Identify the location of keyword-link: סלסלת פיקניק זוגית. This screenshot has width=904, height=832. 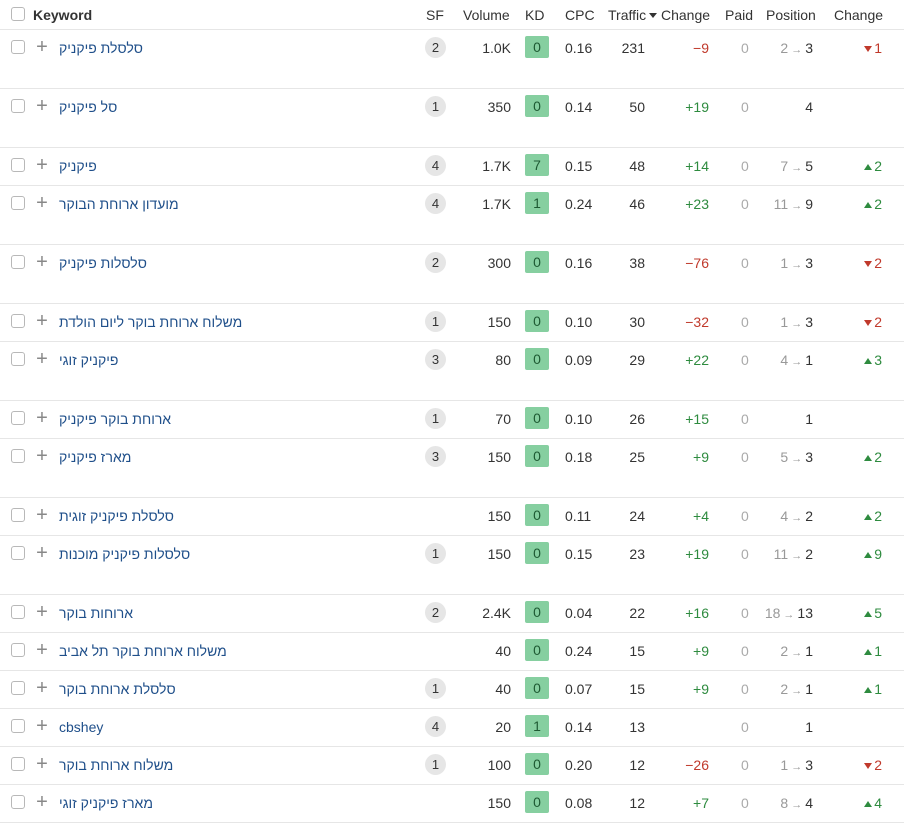
(116, 516).